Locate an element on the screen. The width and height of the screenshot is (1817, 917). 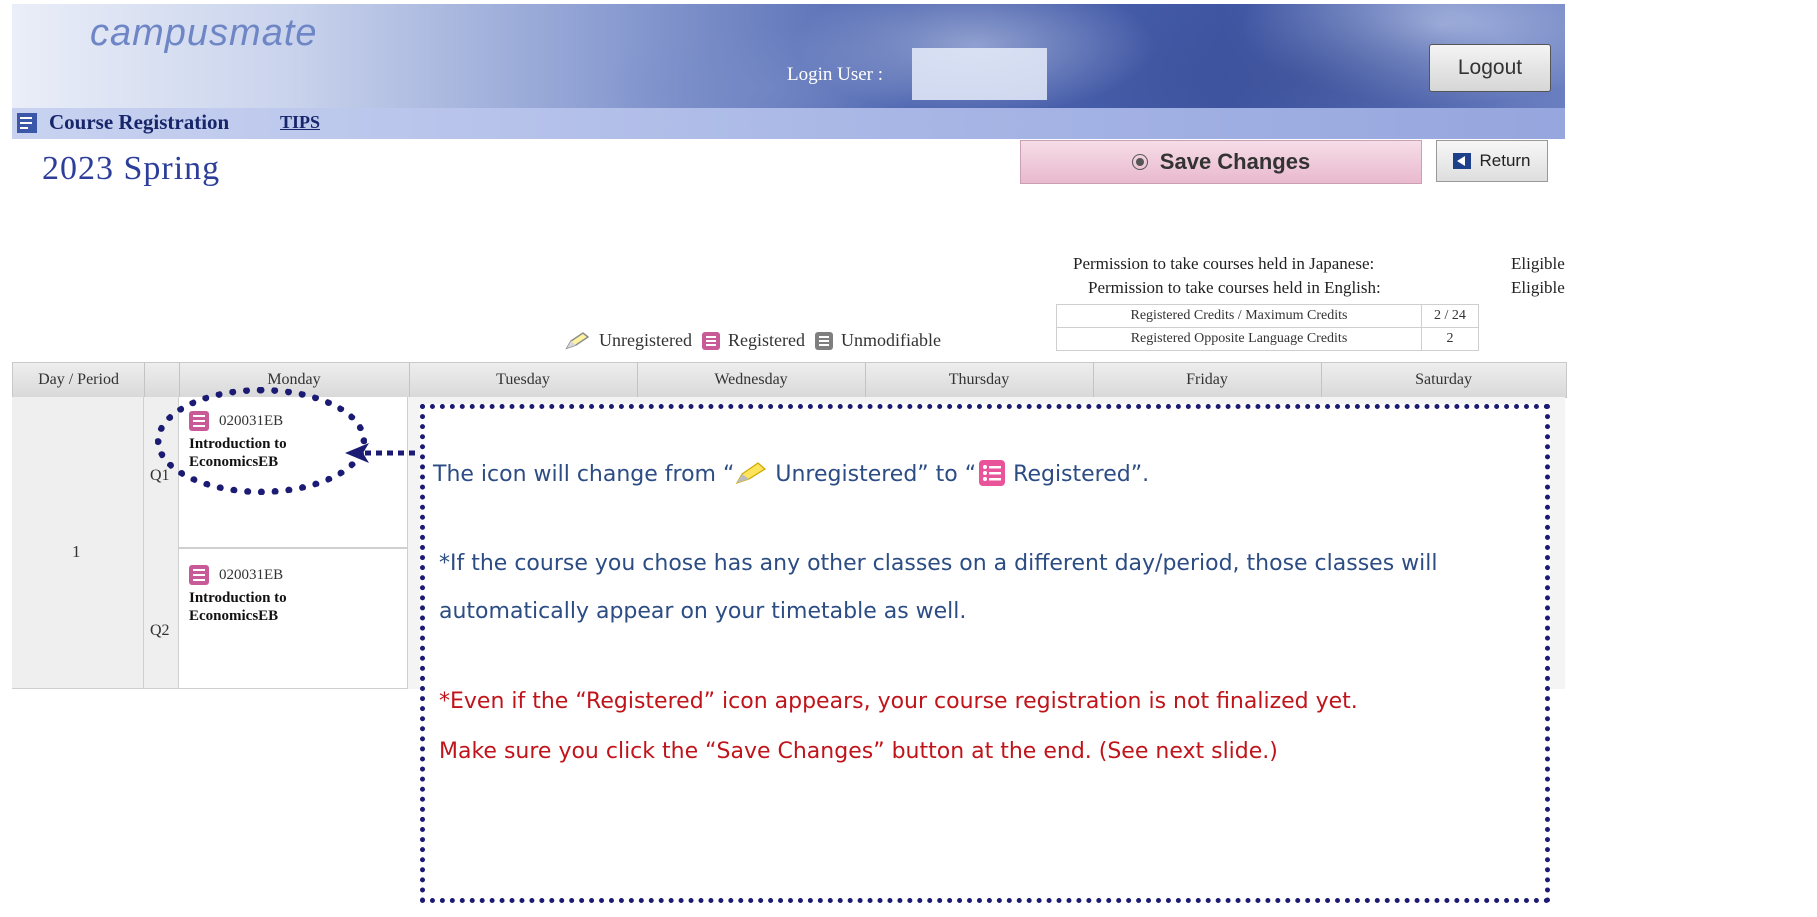
tips-link: TIPS is located at coordinates (300, 122).